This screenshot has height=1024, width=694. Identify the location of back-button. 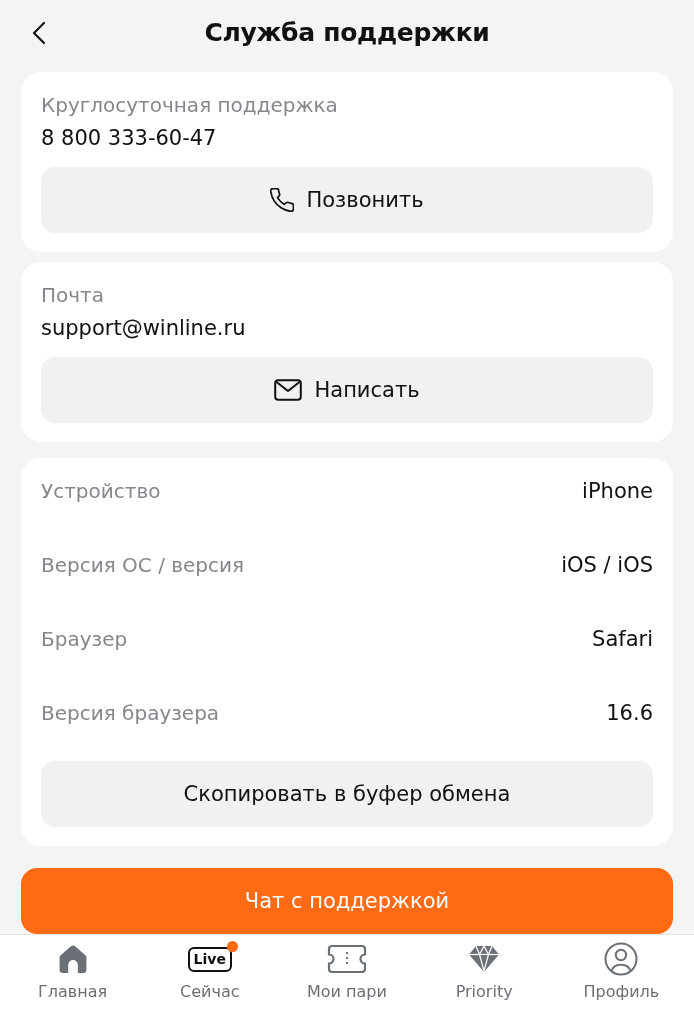
(39, 33).